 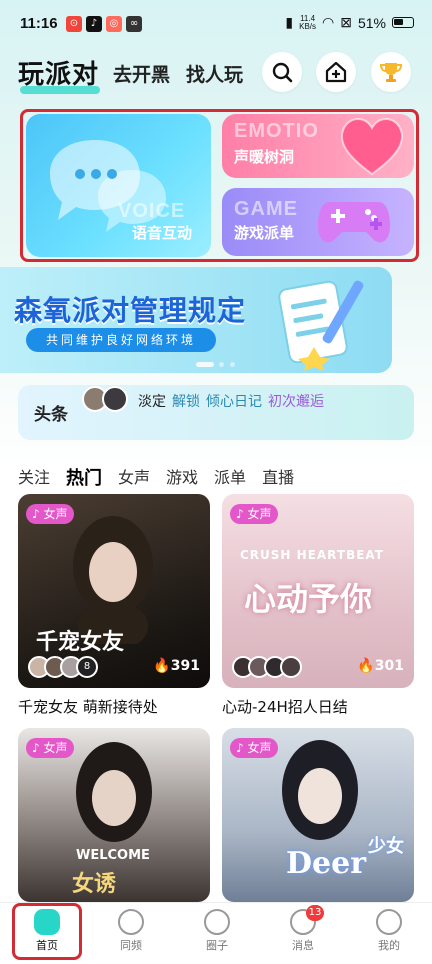 I want to click on nav-circle: 圈子, so click(x=217, y=931).